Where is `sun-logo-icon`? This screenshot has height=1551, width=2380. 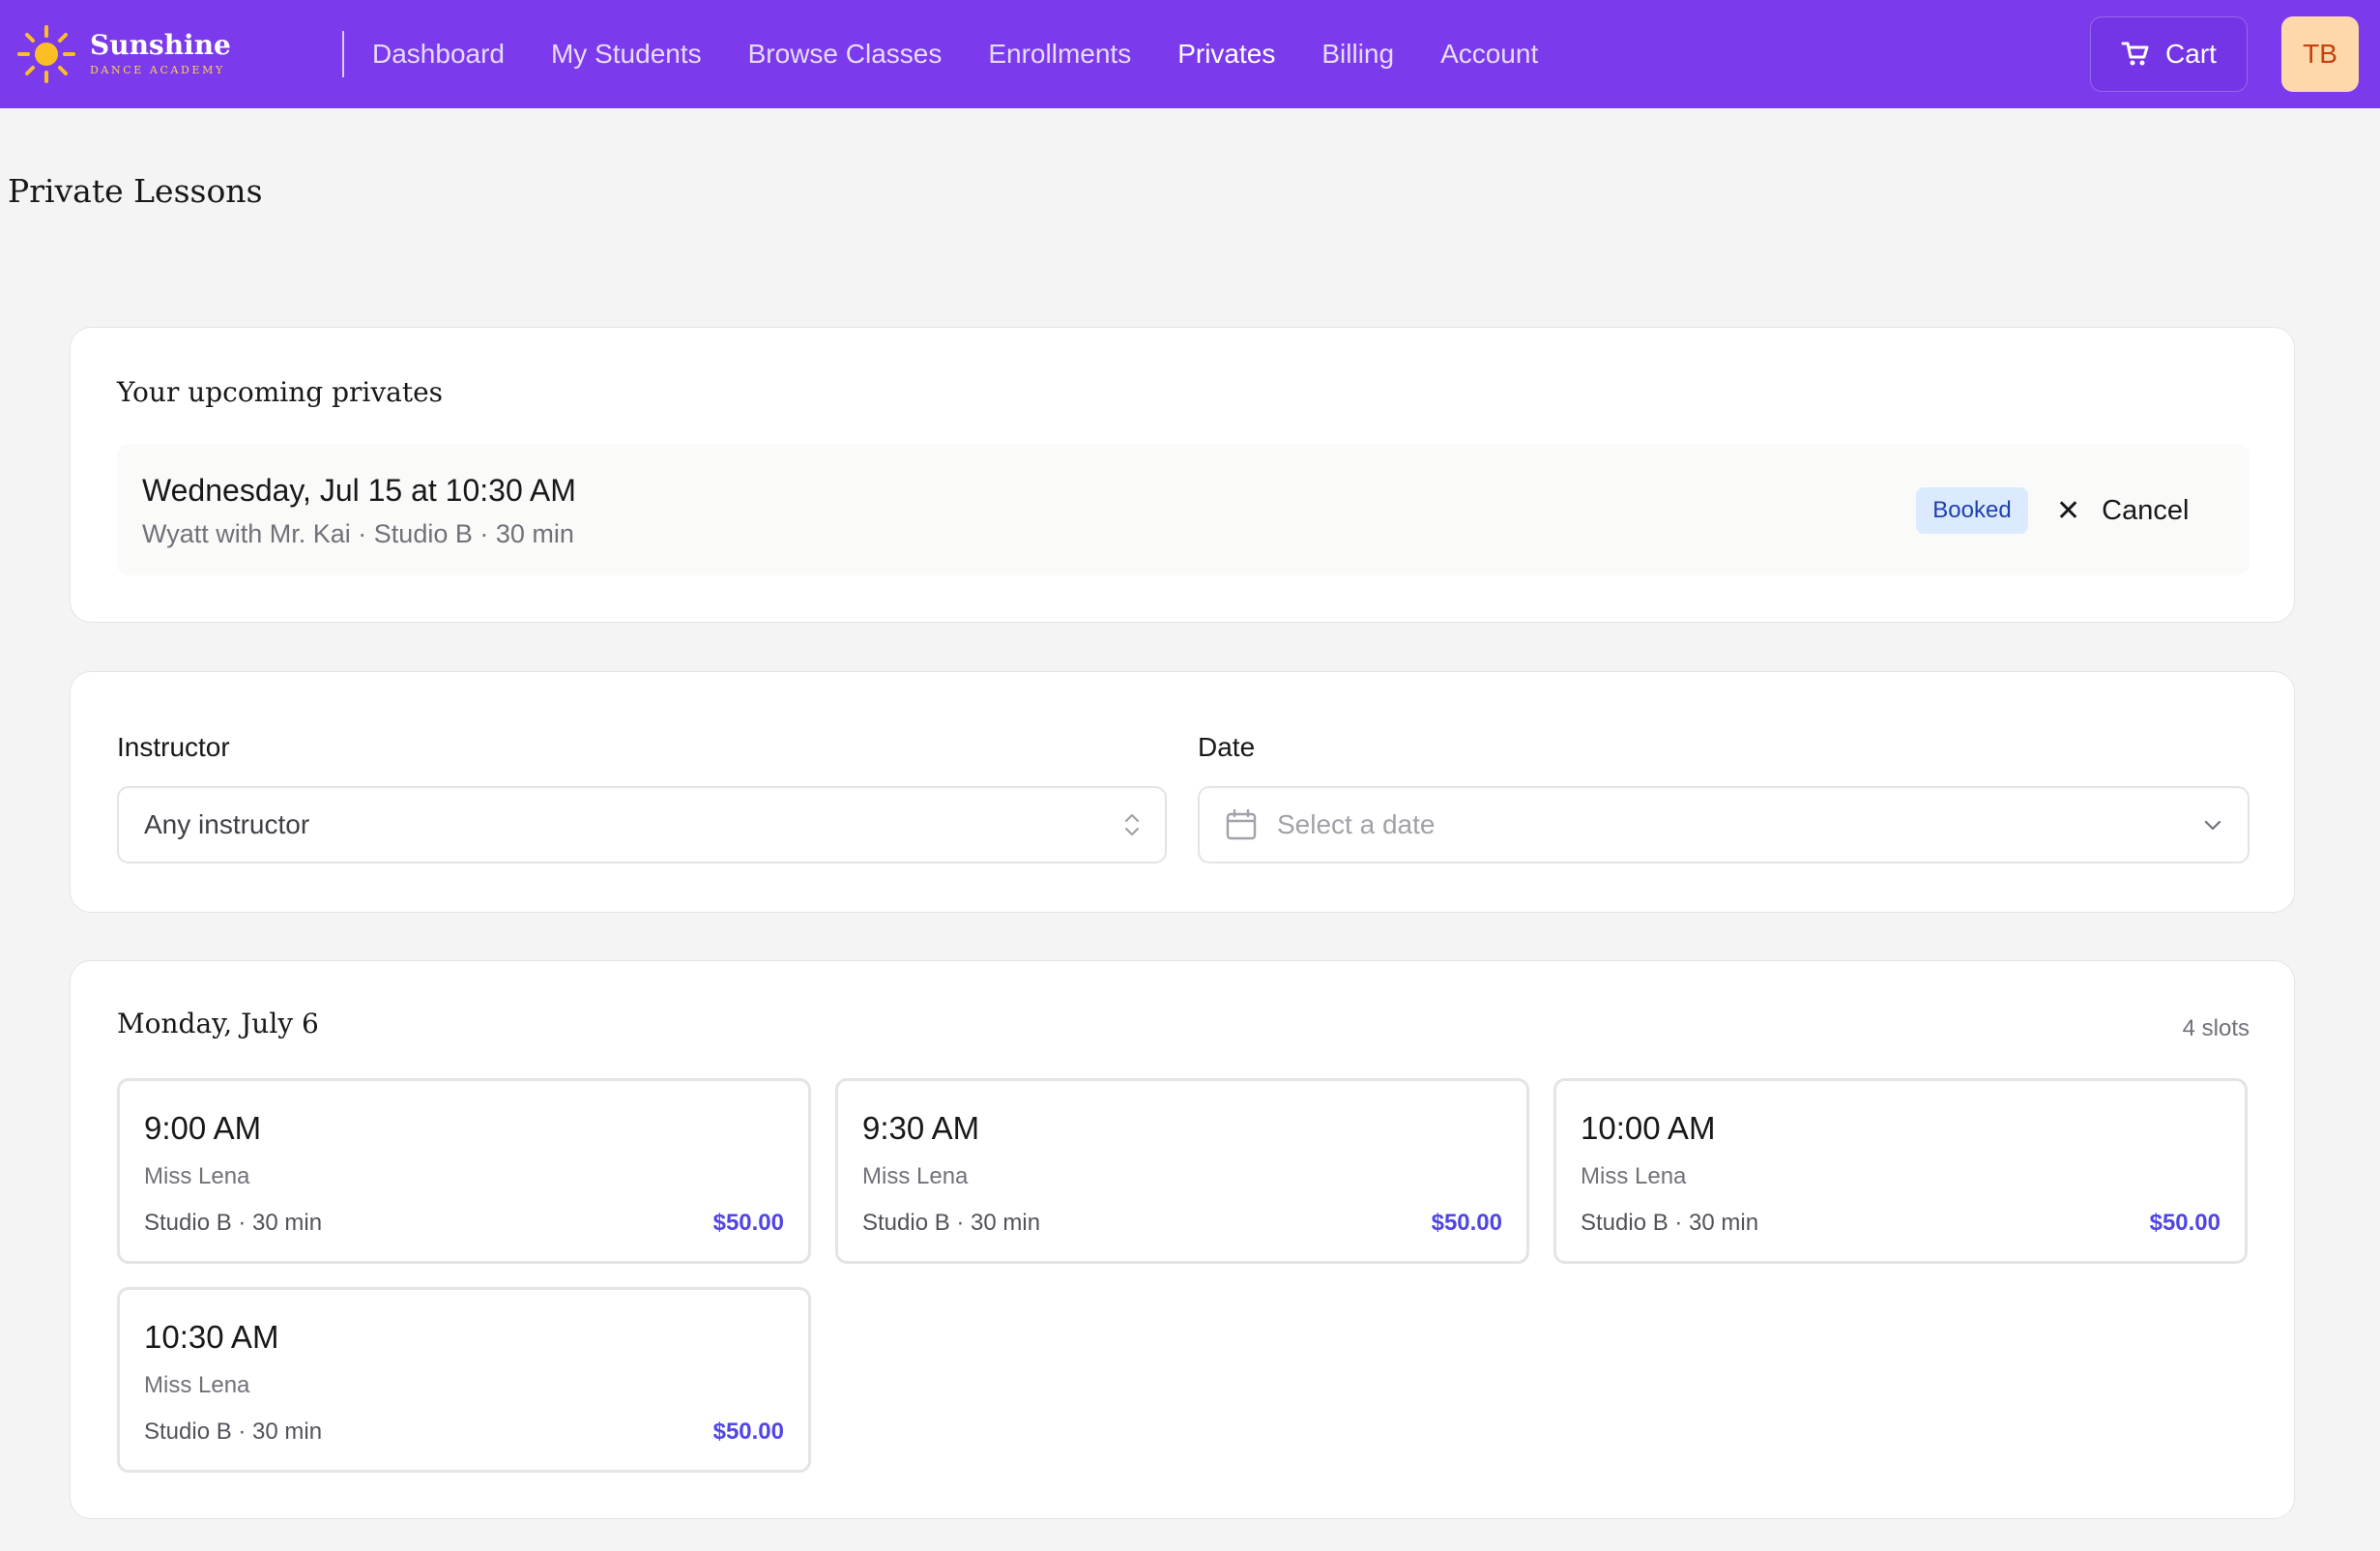 sun-logo-icon is located at coordinates (46, 54).